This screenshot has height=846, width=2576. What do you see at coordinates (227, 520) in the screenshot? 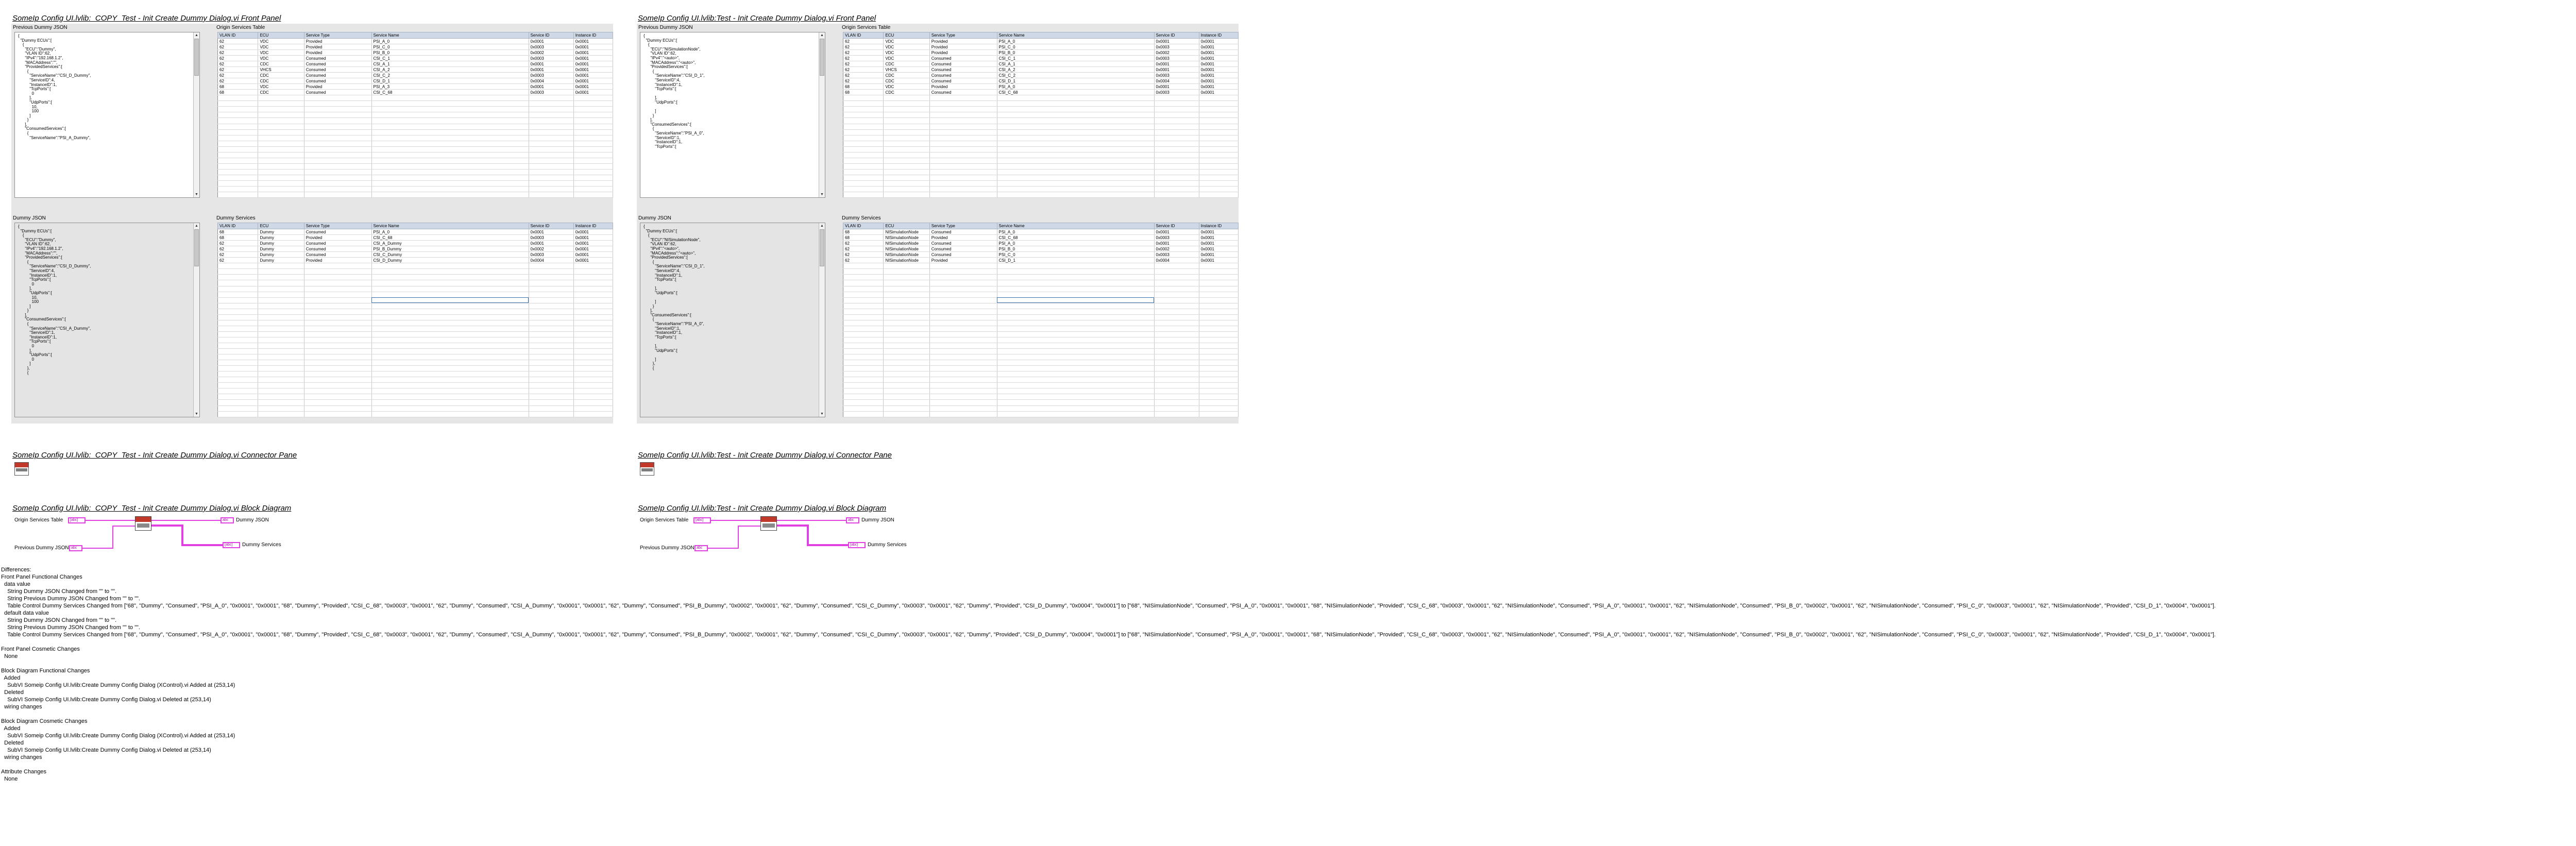
I see `dummy-json-indicator: abc` at bounding box center [227, 520].